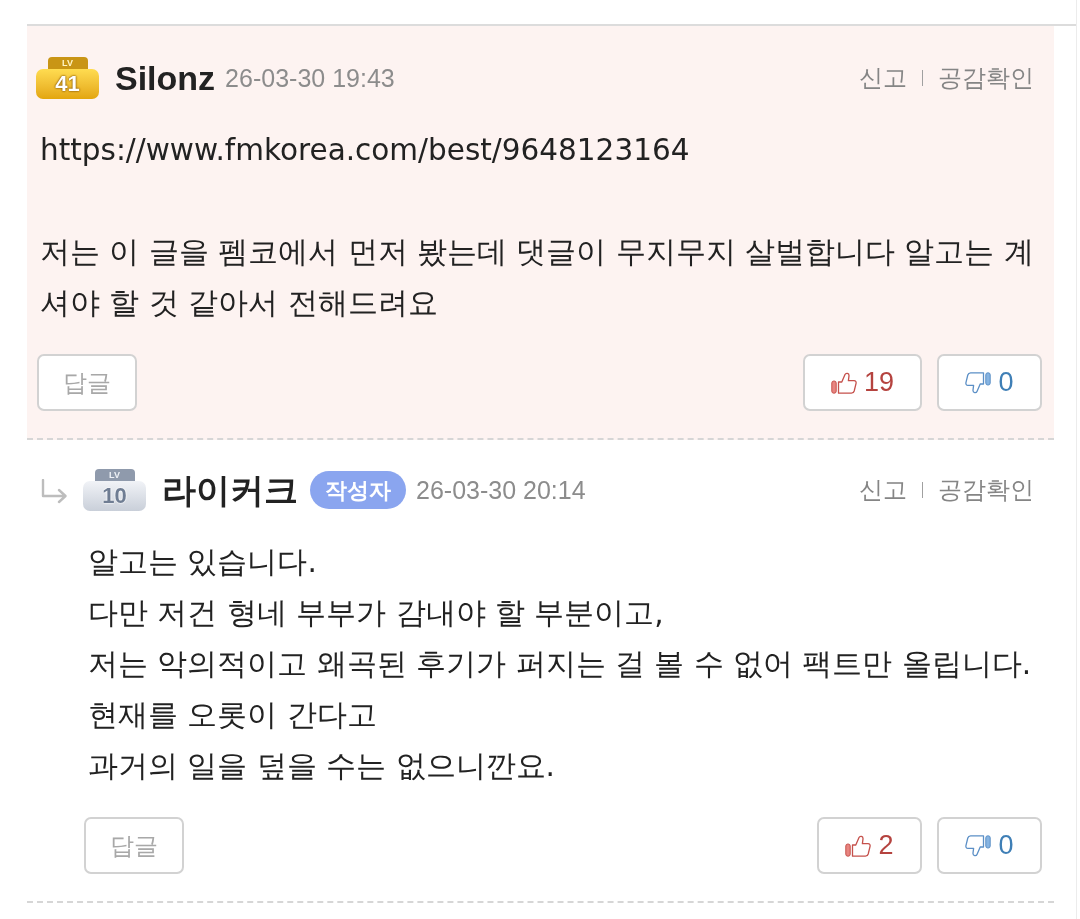 This screenshot has height=919, width=1080. Describe the element at coordinates (230, 490) in the screenshot. I see `username: 라이커크` at that location.